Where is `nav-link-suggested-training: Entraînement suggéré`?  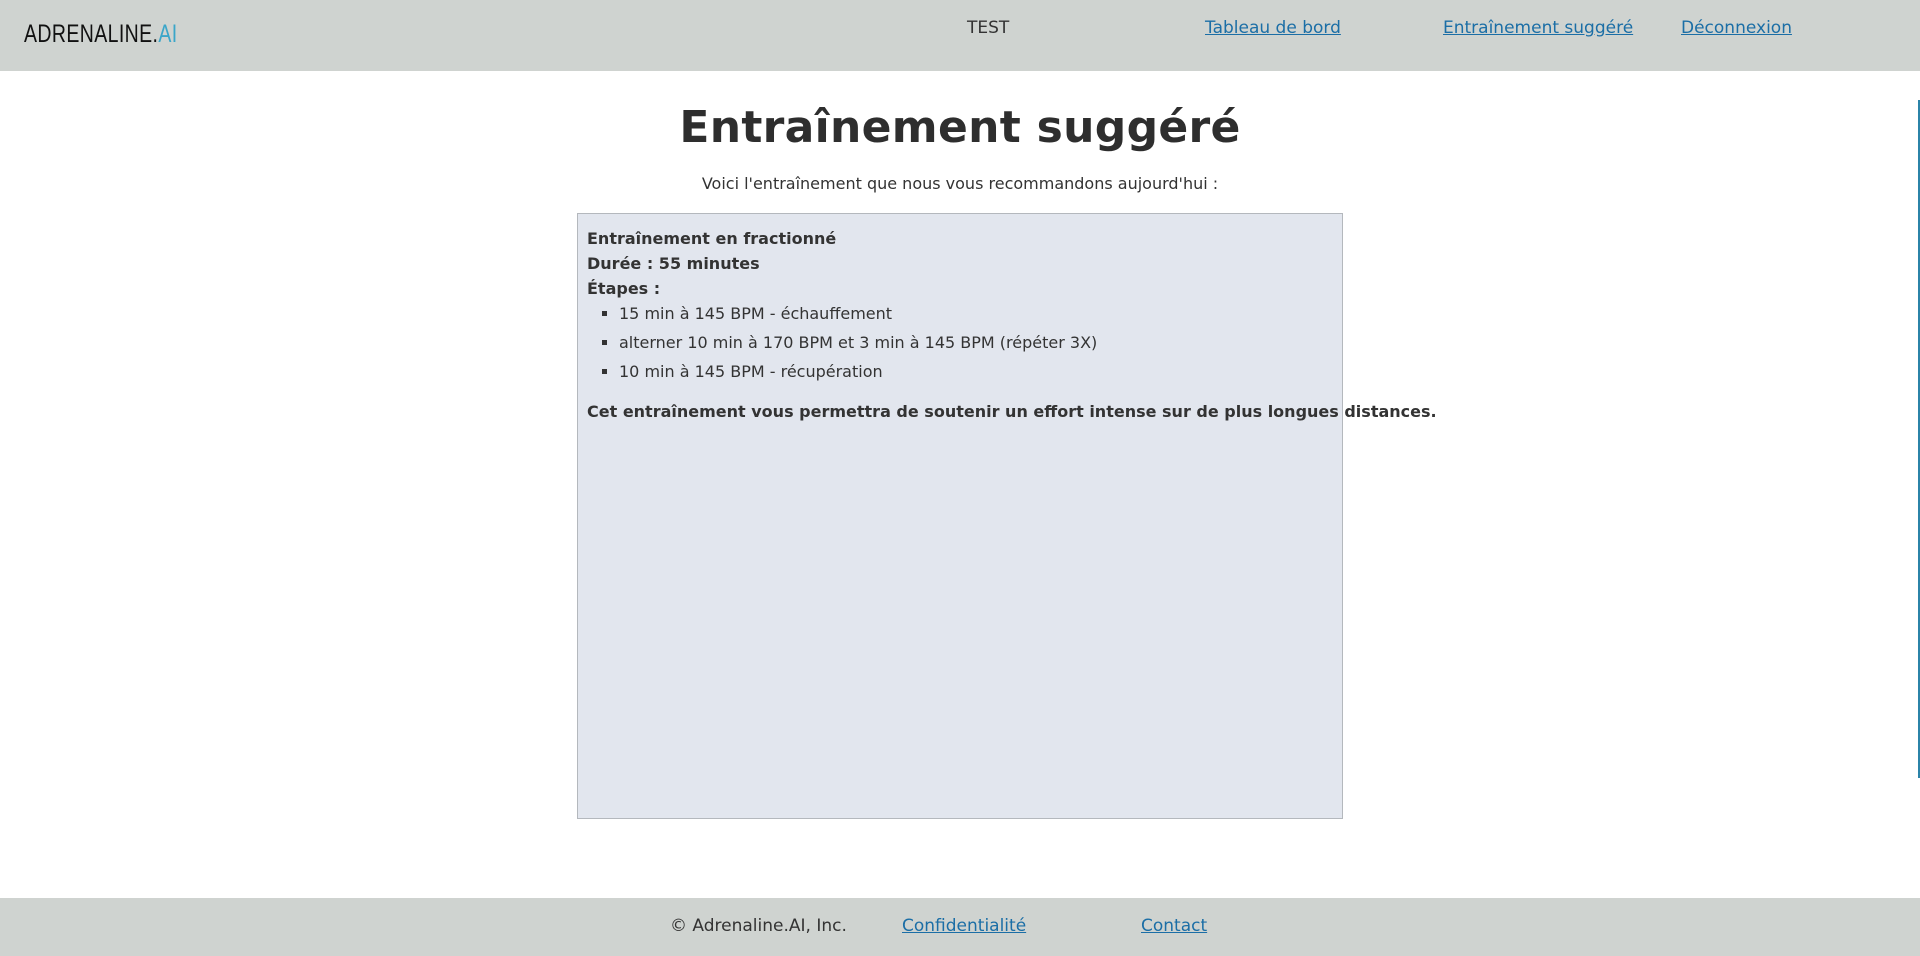 nav-link-suggested-training: Entraînement suggéré is located at coordinates (1538, 28).